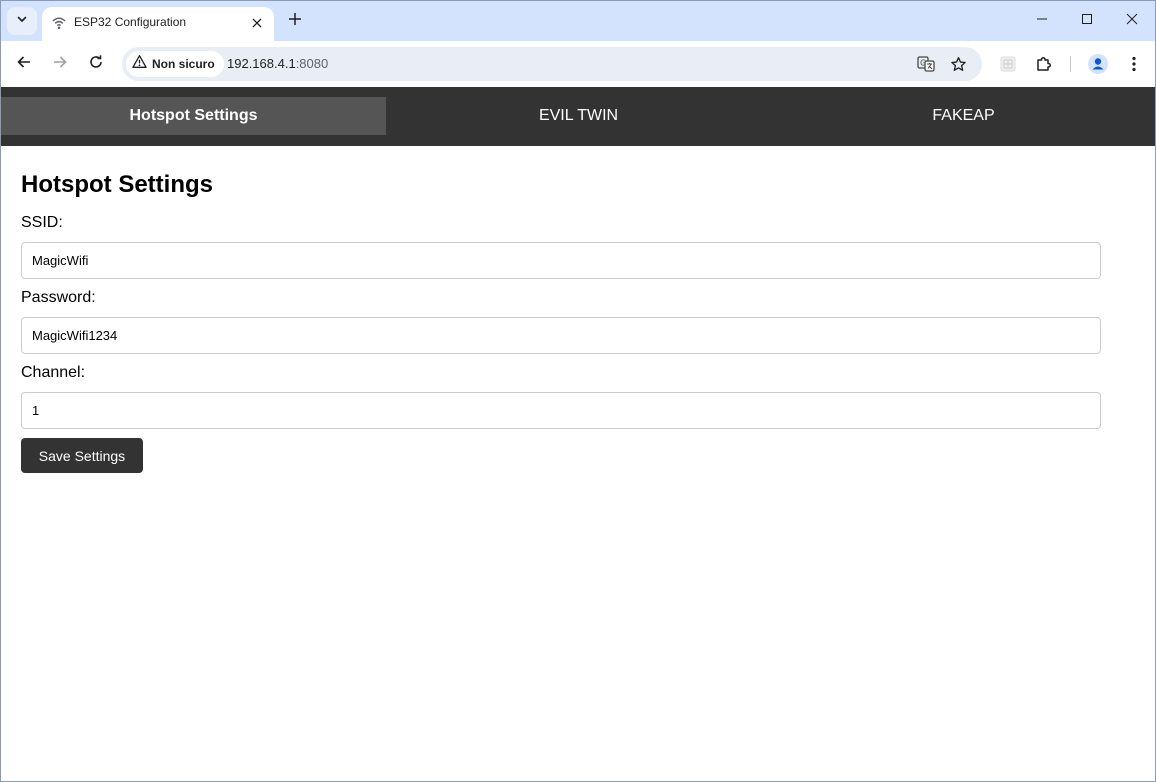 The image size is (1156, 782). I want to click on maximize-button, so click(1087, 21).